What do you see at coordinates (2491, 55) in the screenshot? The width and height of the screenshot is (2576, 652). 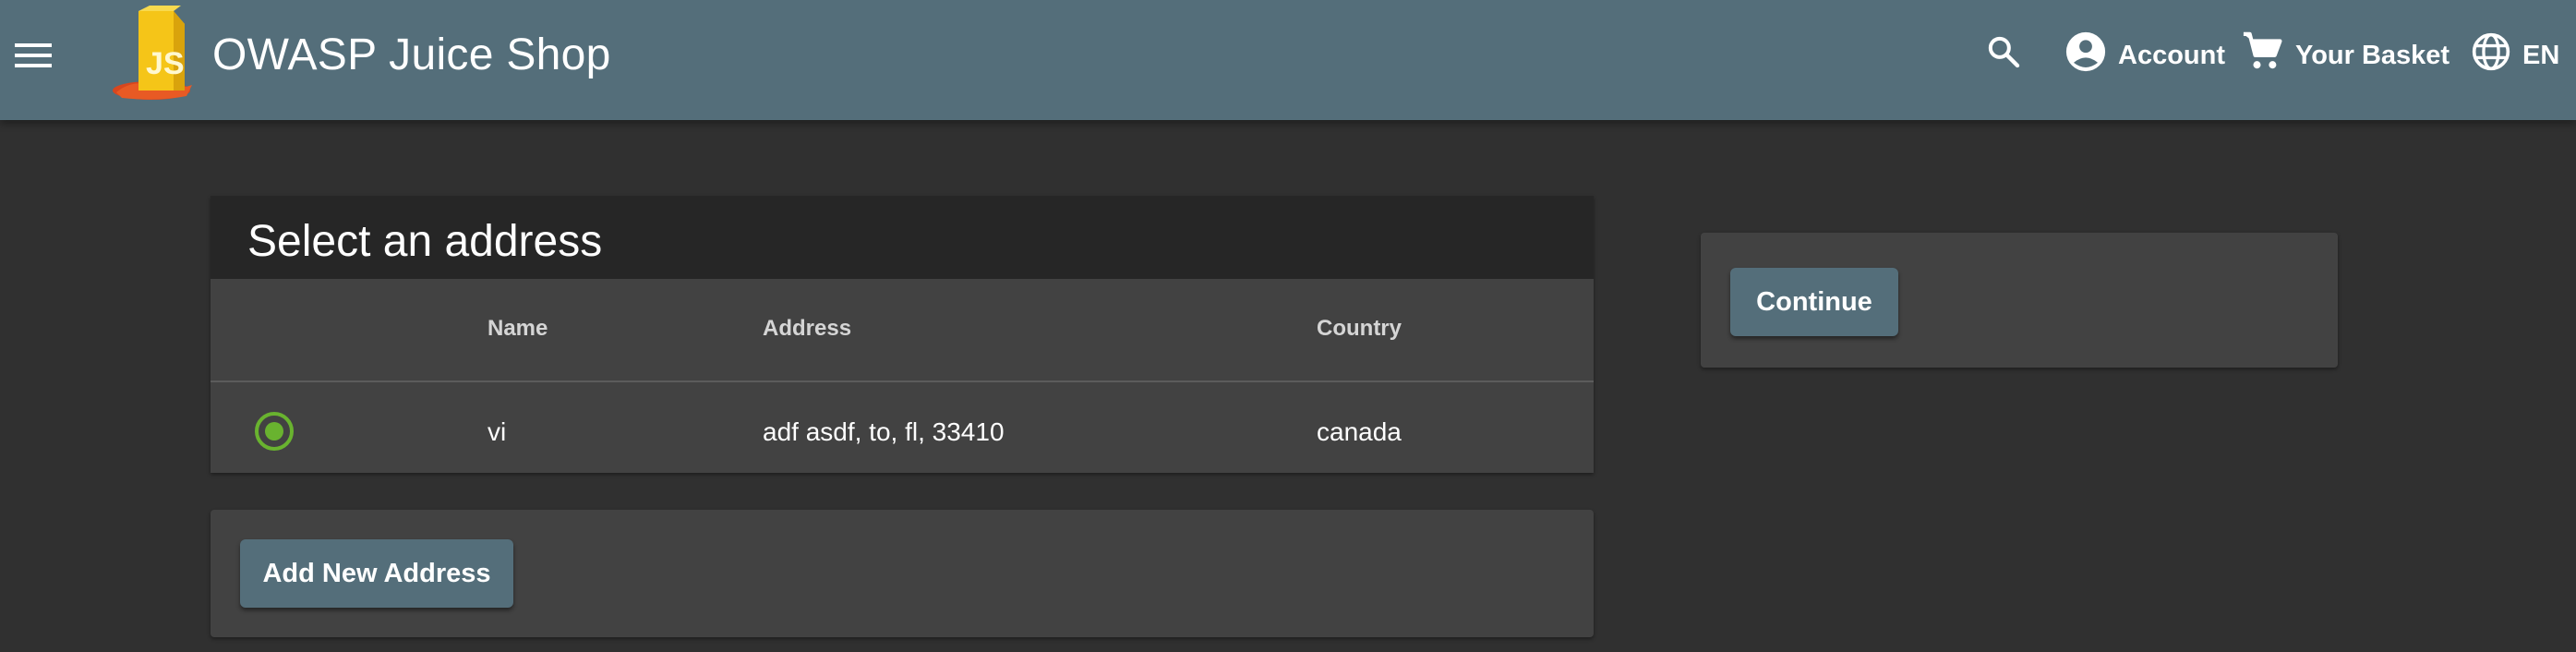 I see `globe-icon` at bounding box center [2491, 55].